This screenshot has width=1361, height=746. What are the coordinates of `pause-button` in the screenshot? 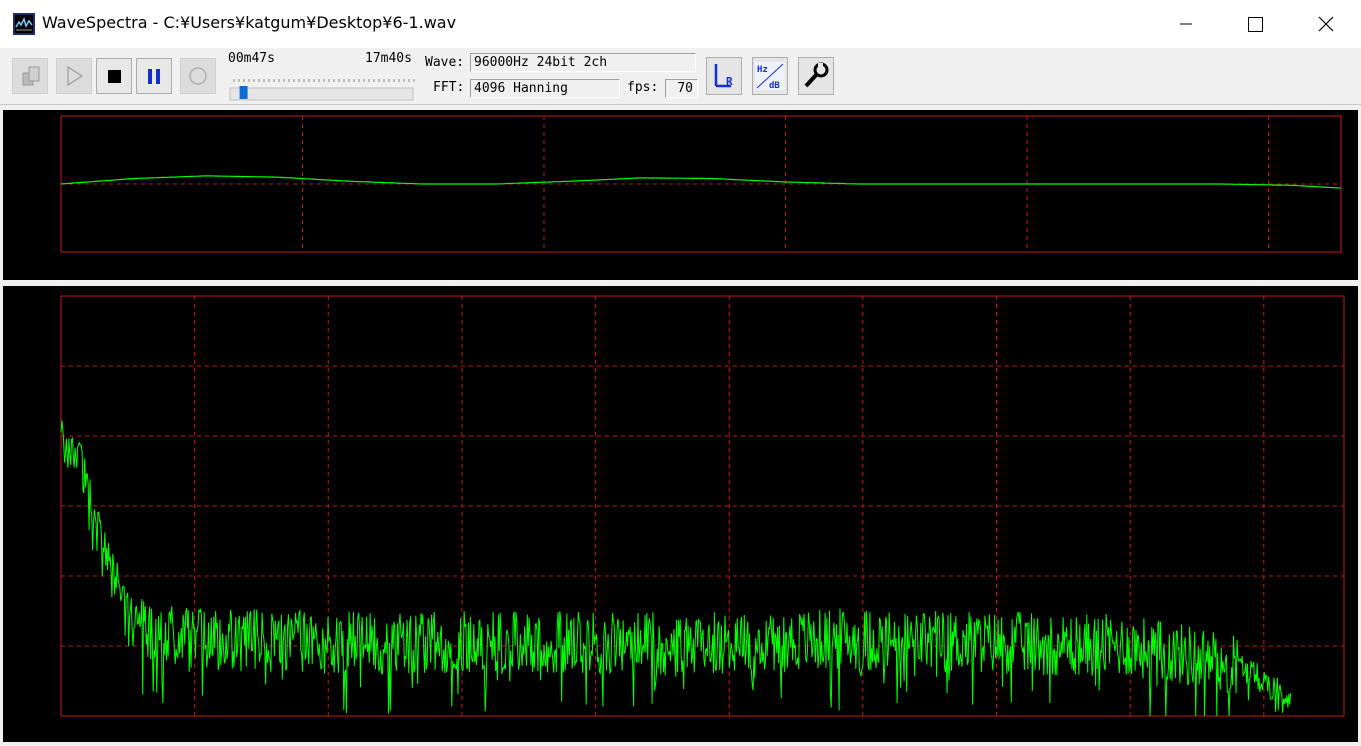 It's located at (154, 76).